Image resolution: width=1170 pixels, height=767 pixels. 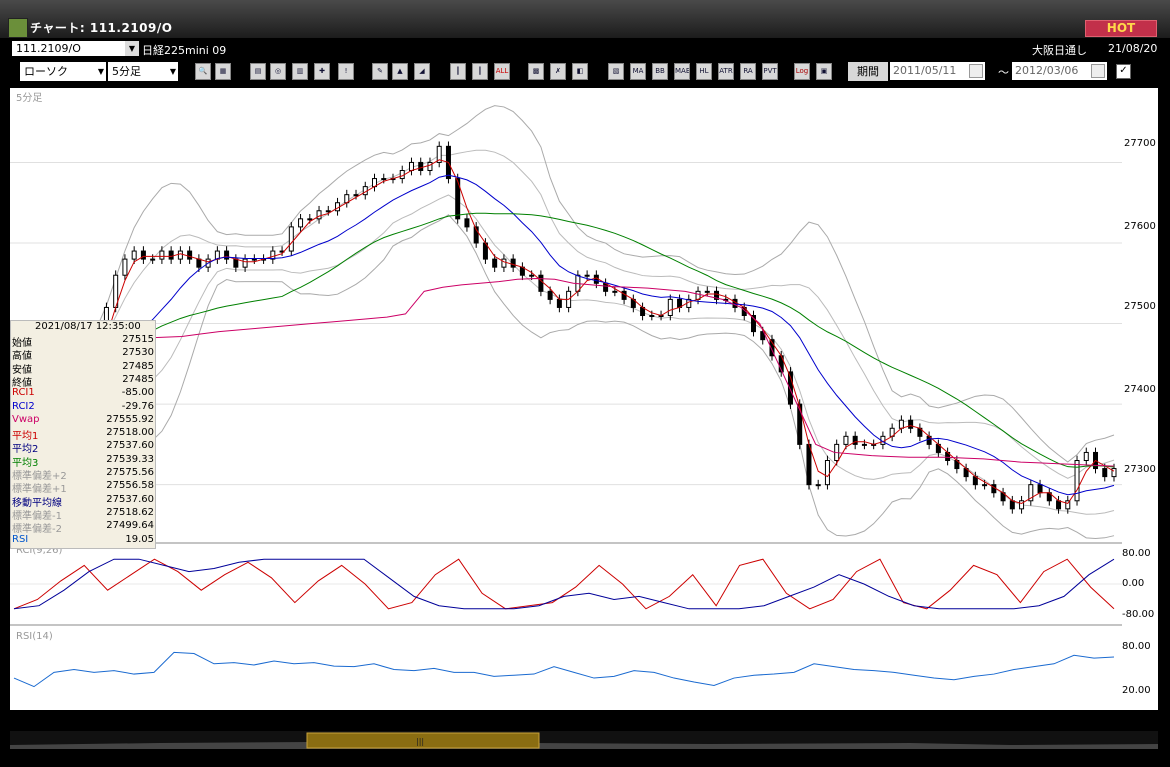 What do you see at coordinates (203, 71) in the screenshot?
I see `zoom-icon: 🔍` at bounding box center [203, 71].